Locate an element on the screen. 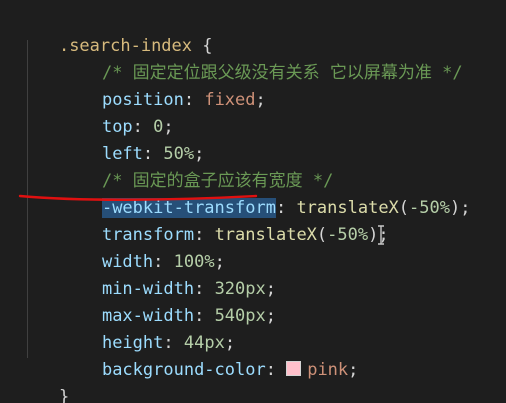 This screenshot has height=403, width=506. close-brace: } is located at coordinates (64, 394).